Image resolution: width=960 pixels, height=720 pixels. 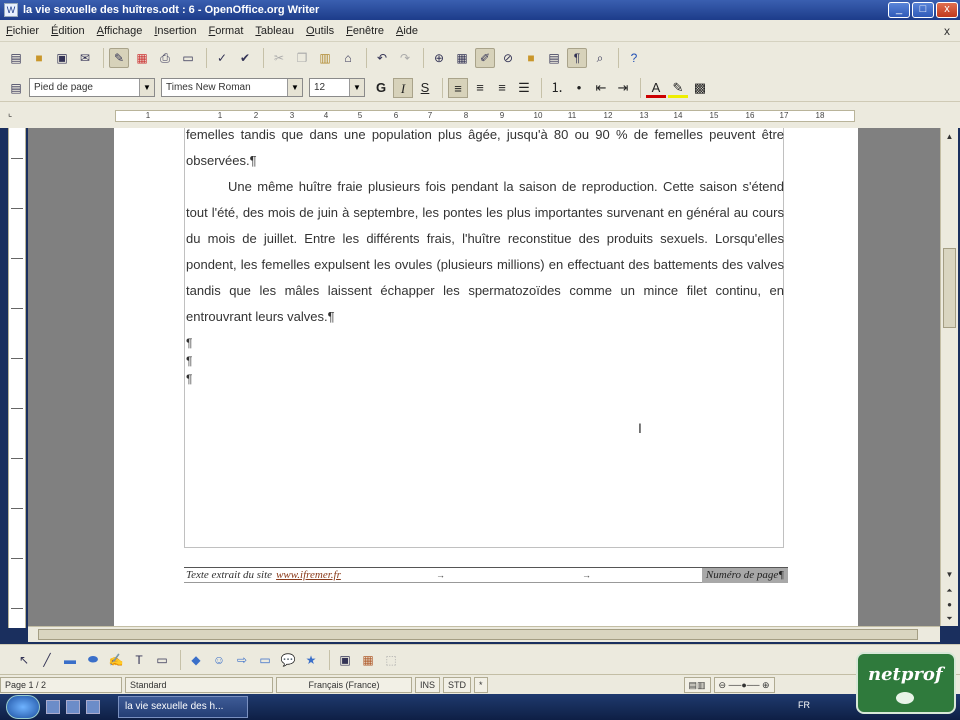 I want to click on freeform-icon: ✍, so click(x=116, y=660).